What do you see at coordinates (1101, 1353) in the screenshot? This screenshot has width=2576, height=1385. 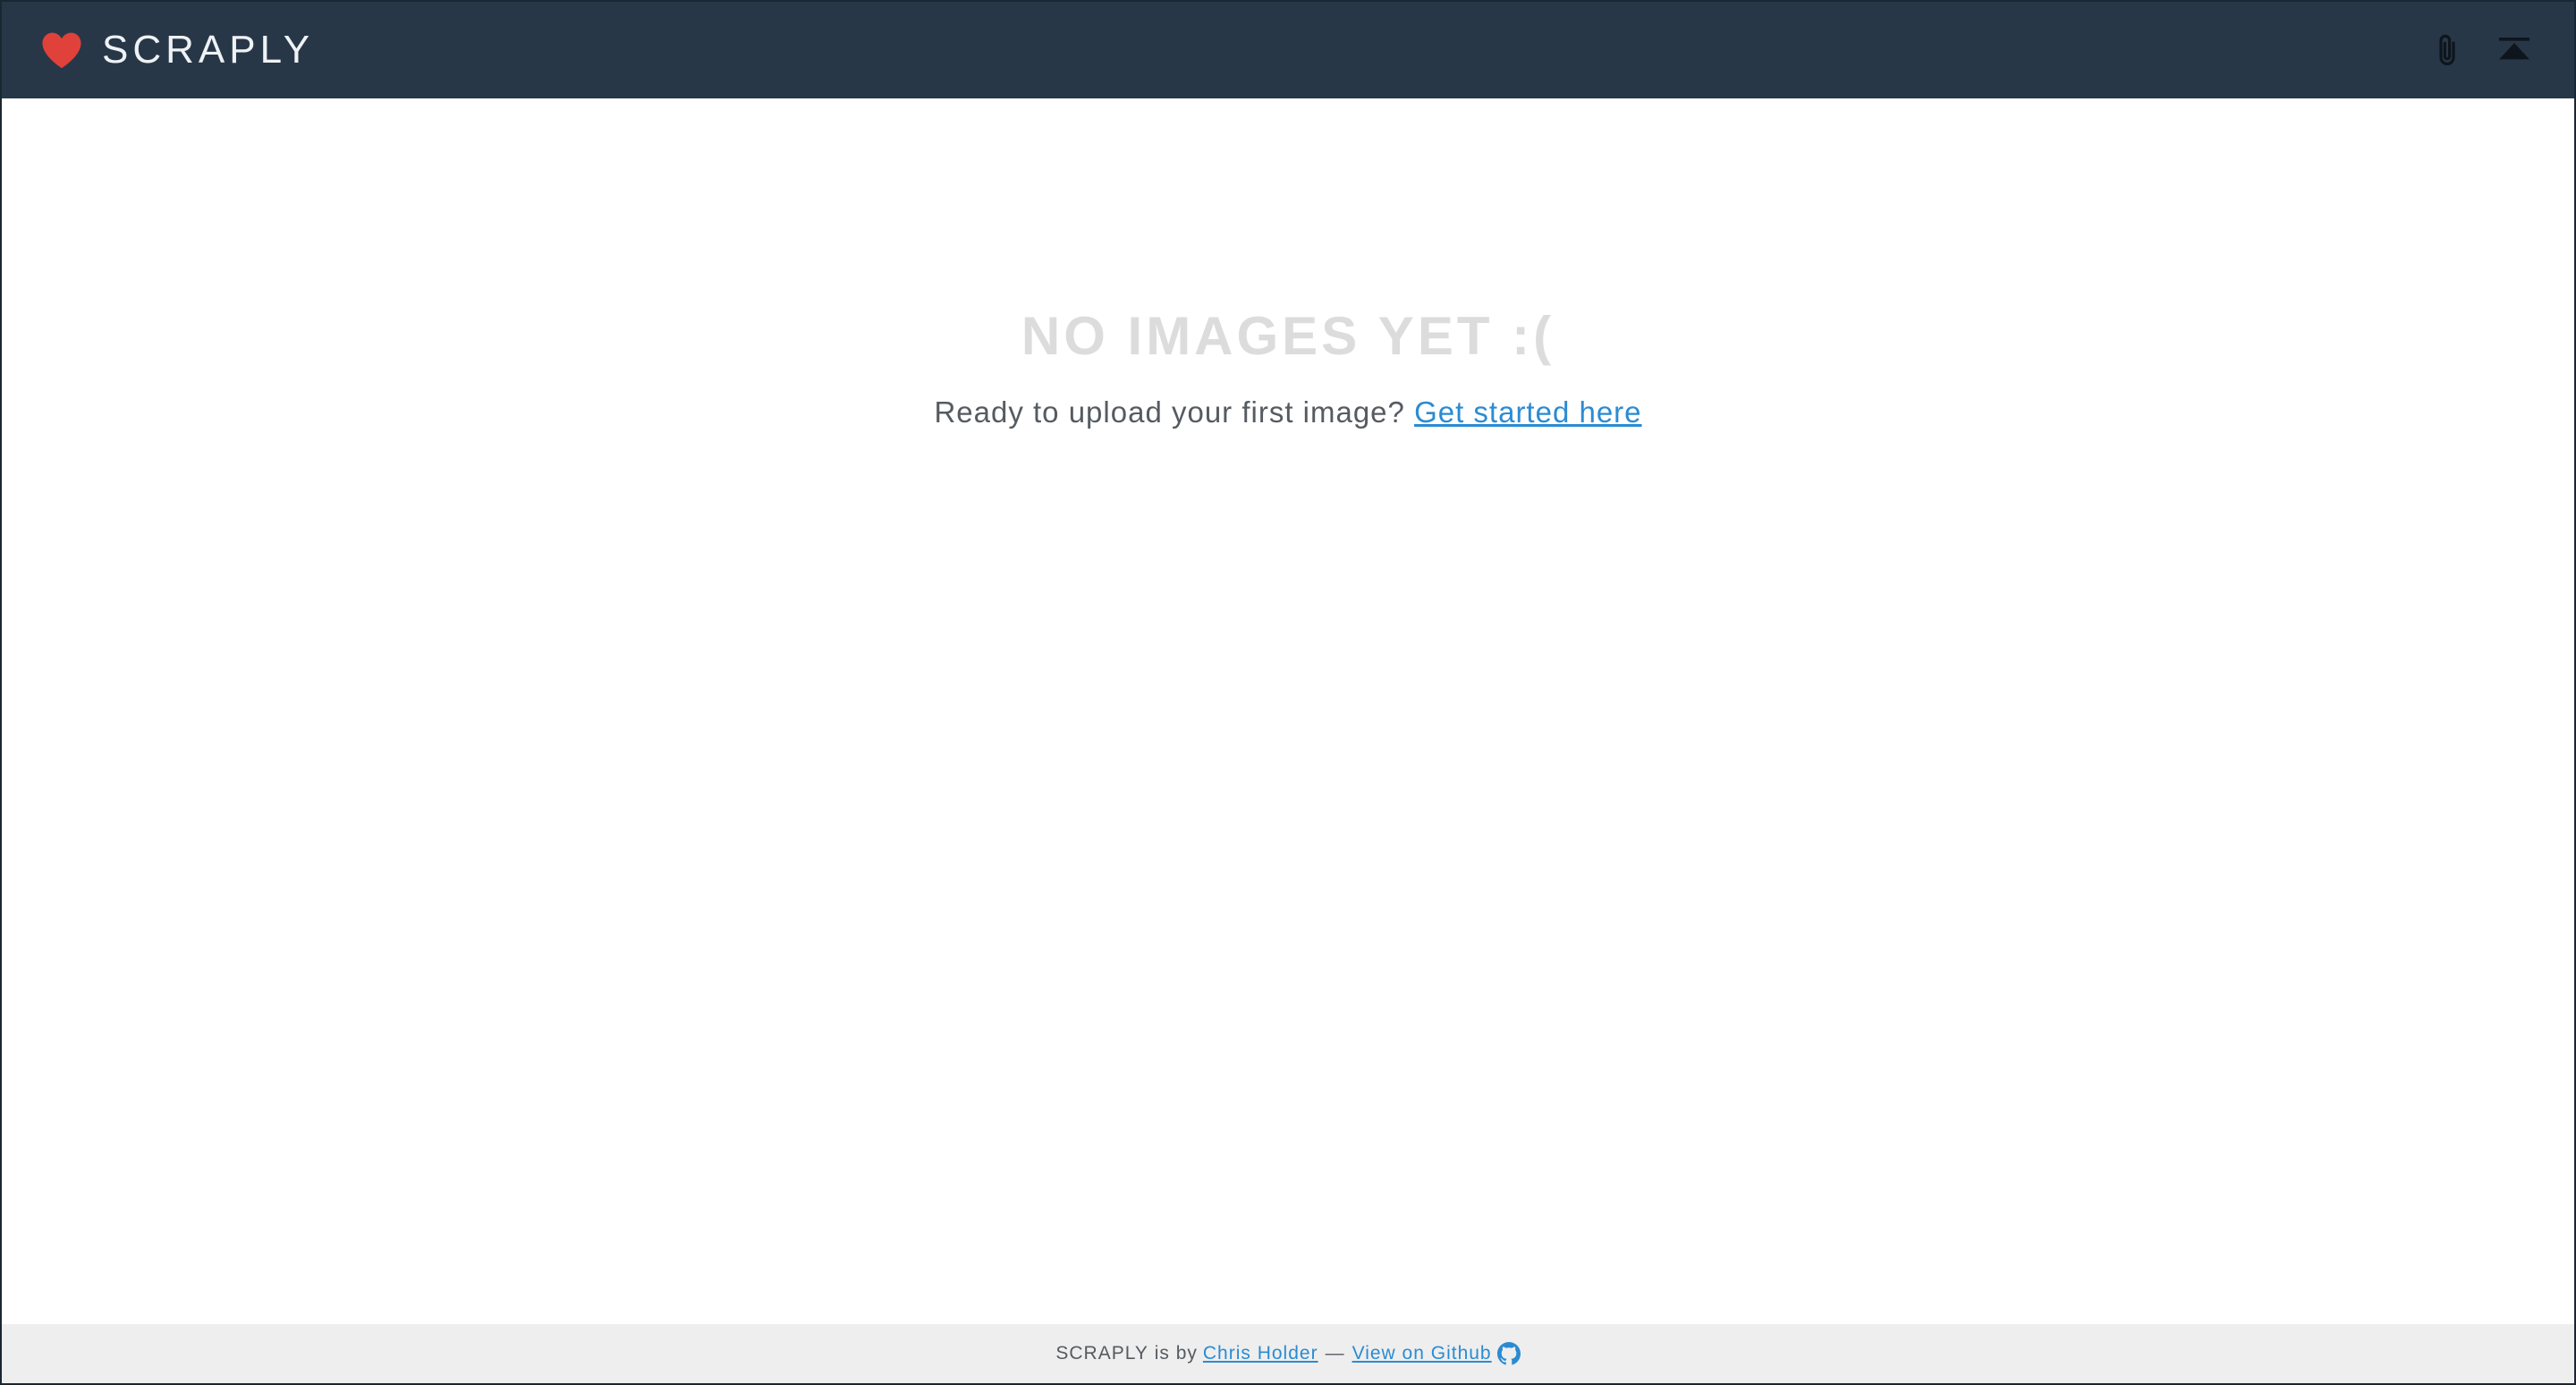 I see `footer-brand: SCRAPLY` at bounding box center [1101, 1353].